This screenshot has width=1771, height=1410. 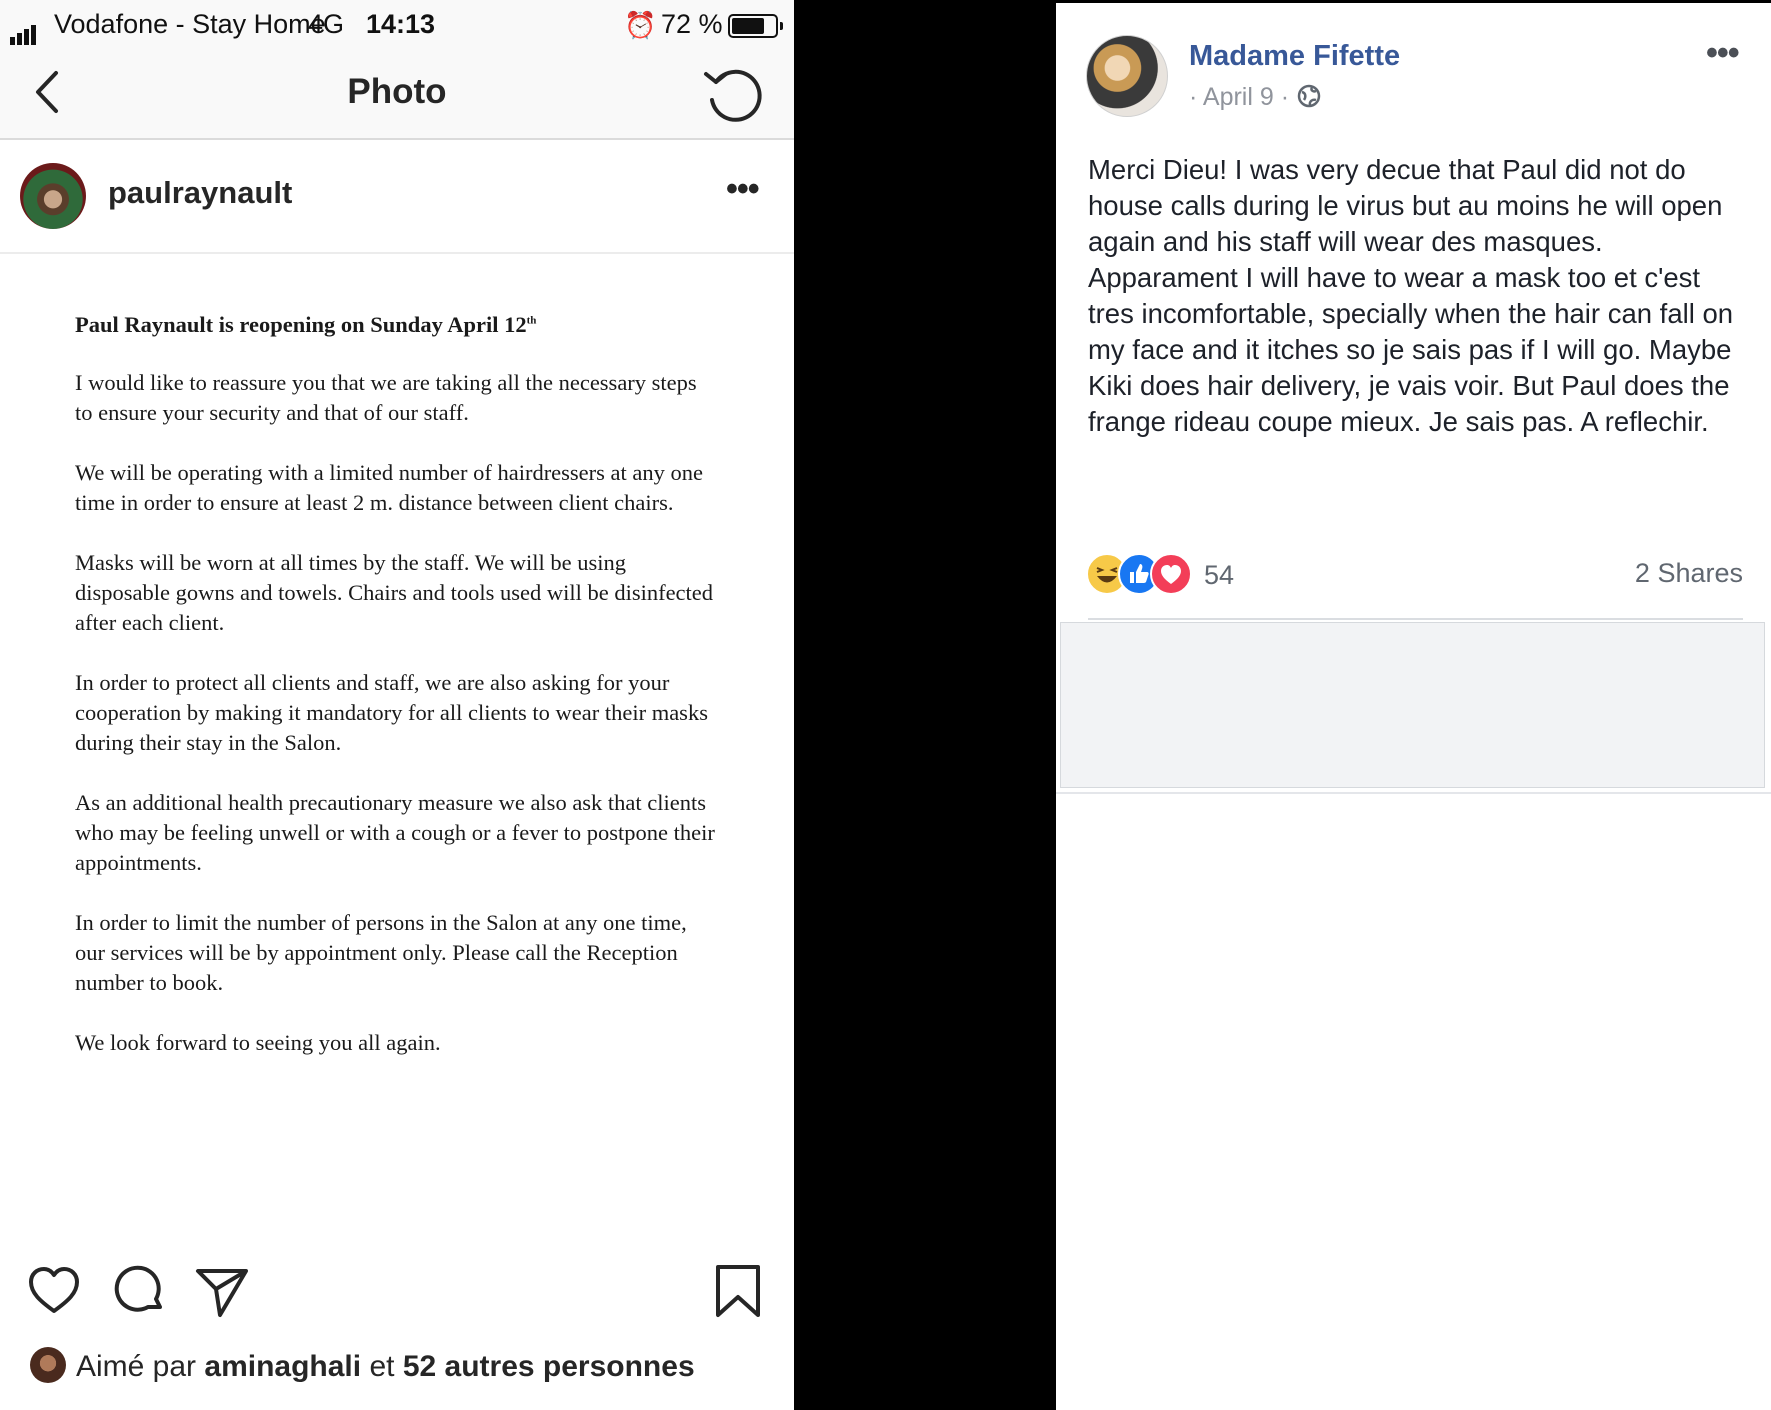 I want to click on post-meta: · April 9 ·, so click(x=1255, y=97).